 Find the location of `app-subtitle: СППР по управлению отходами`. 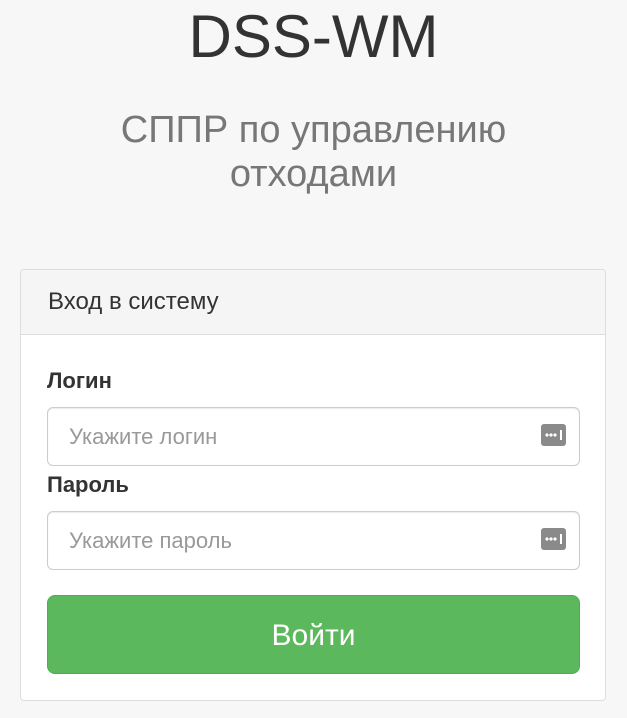

app-subtitle: СППР по управлению отходами is located at coordinates (313, 152).